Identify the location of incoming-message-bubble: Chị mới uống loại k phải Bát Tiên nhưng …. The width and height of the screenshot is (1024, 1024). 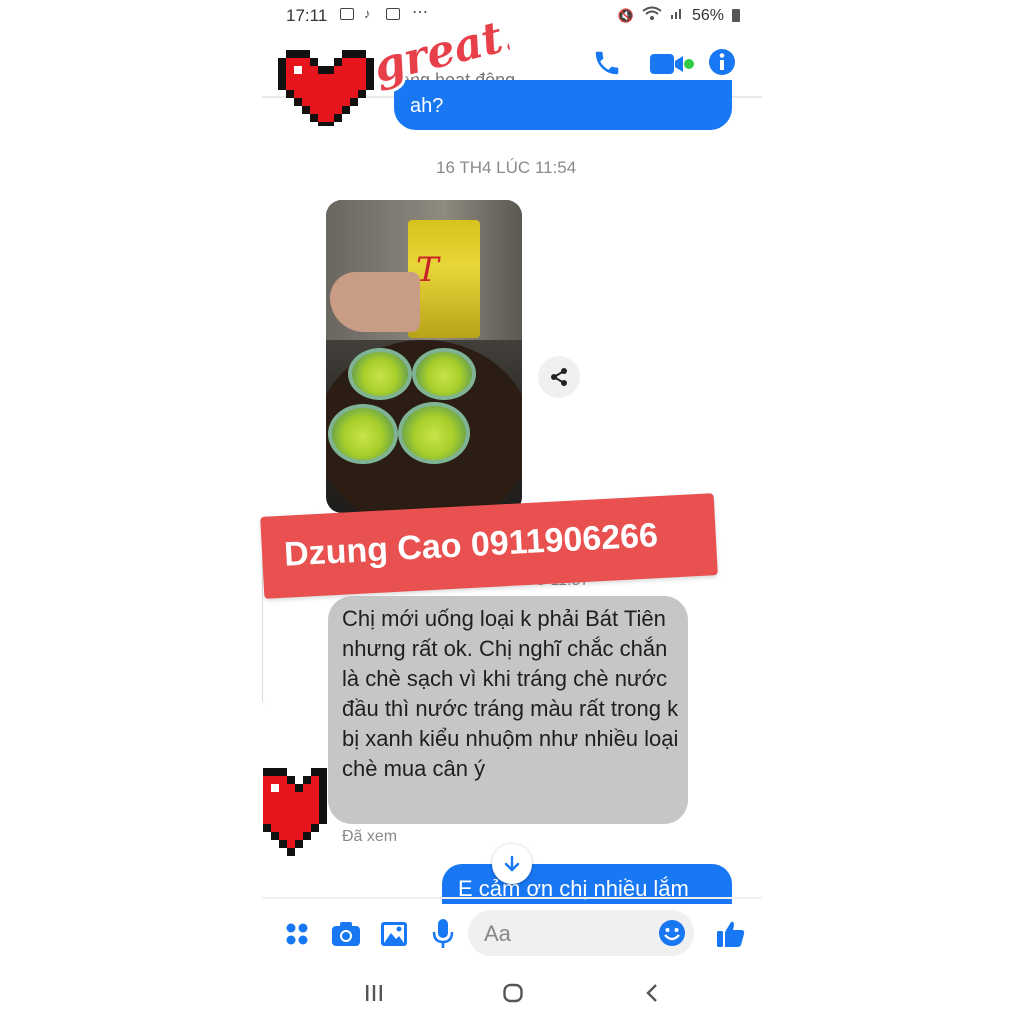
(508, 710).